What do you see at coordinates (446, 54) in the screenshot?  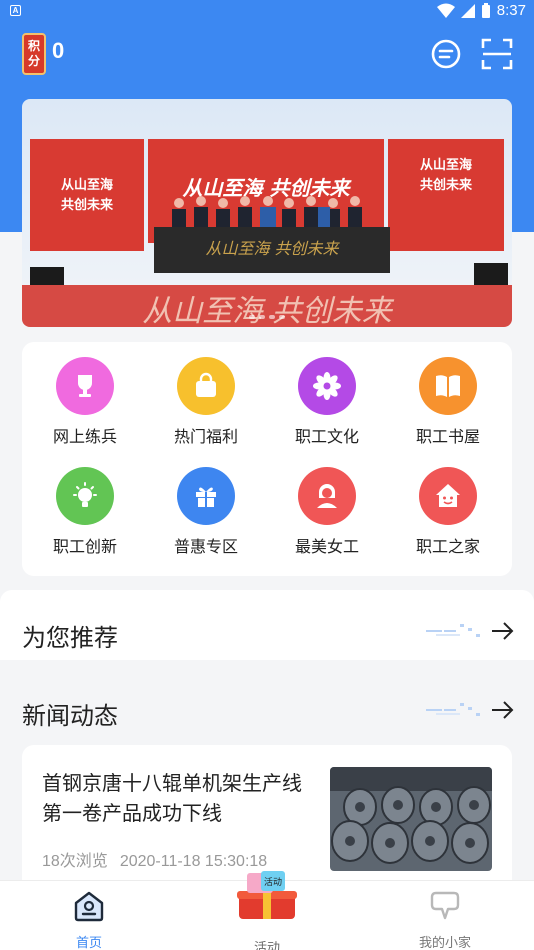 I see `message-icon` at bounding box center [446, 54].